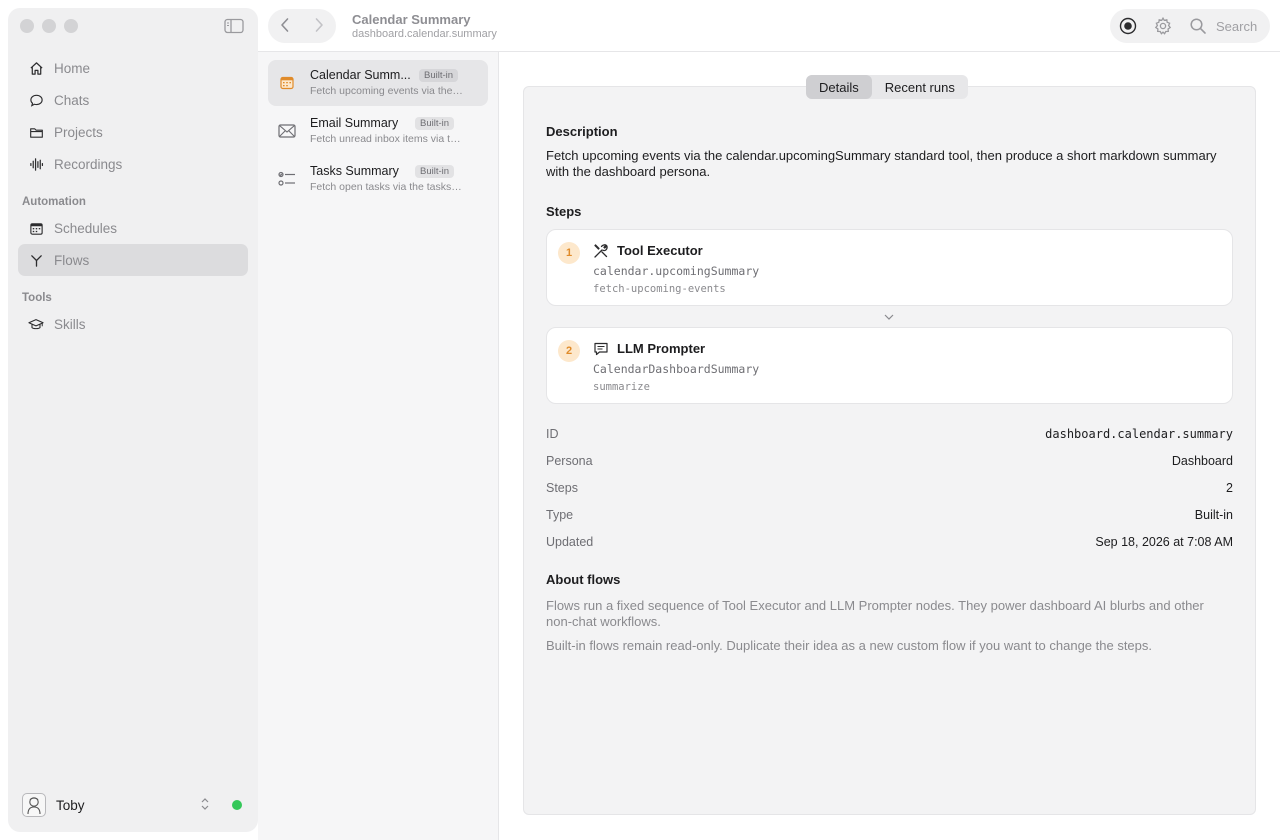  What do you see at coordinates (676, 271) in the screenshot?
I see `step-tool-name: calendar.upcomingSummary` at bounding box center [676, 271].